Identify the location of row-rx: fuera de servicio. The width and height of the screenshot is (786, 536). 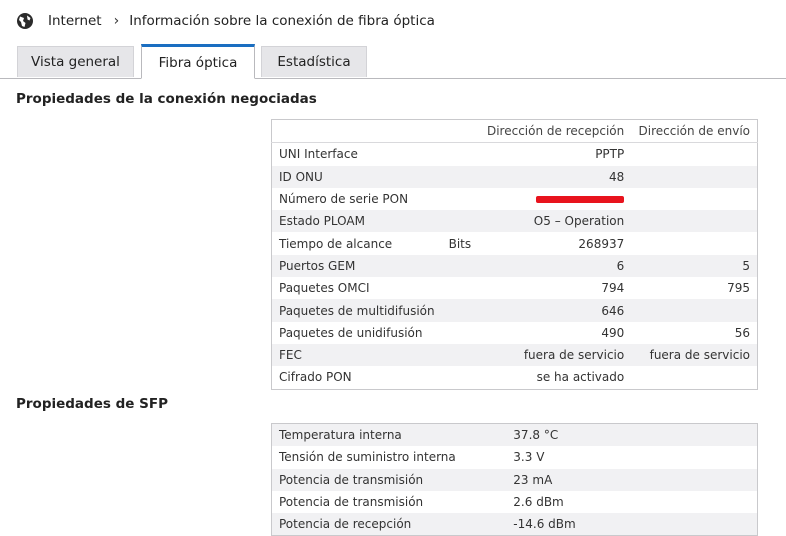
(555, 355).